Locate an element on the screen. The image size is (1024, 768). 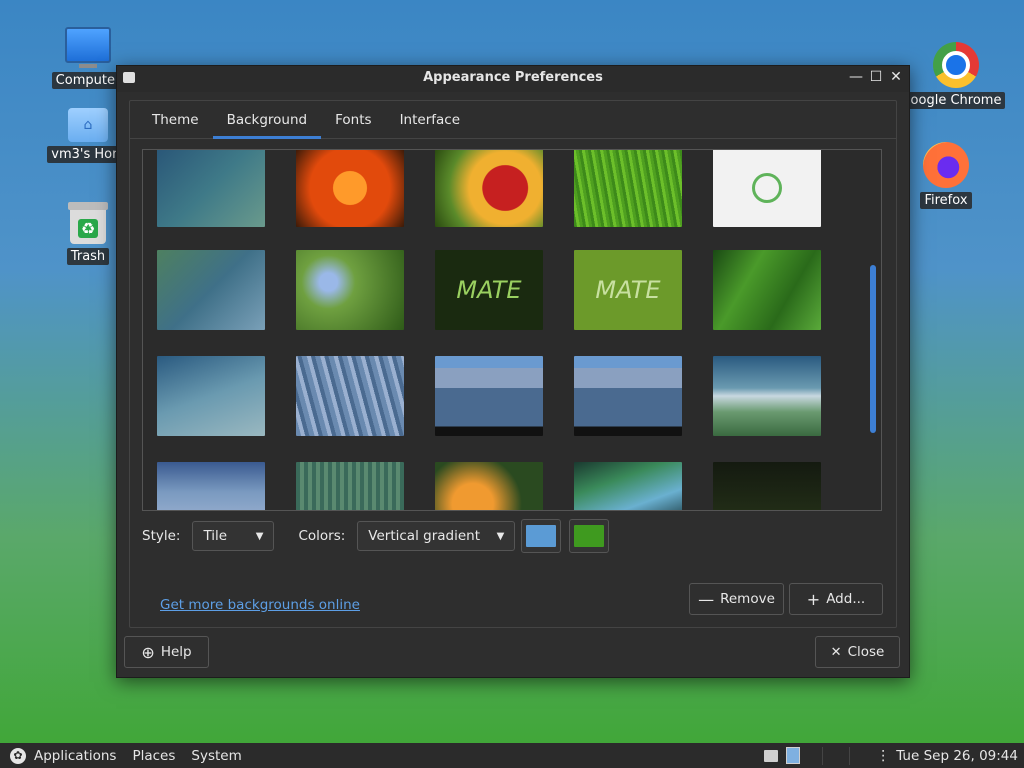
help-button: ⊕ Help is located at coordinates (166, 652).